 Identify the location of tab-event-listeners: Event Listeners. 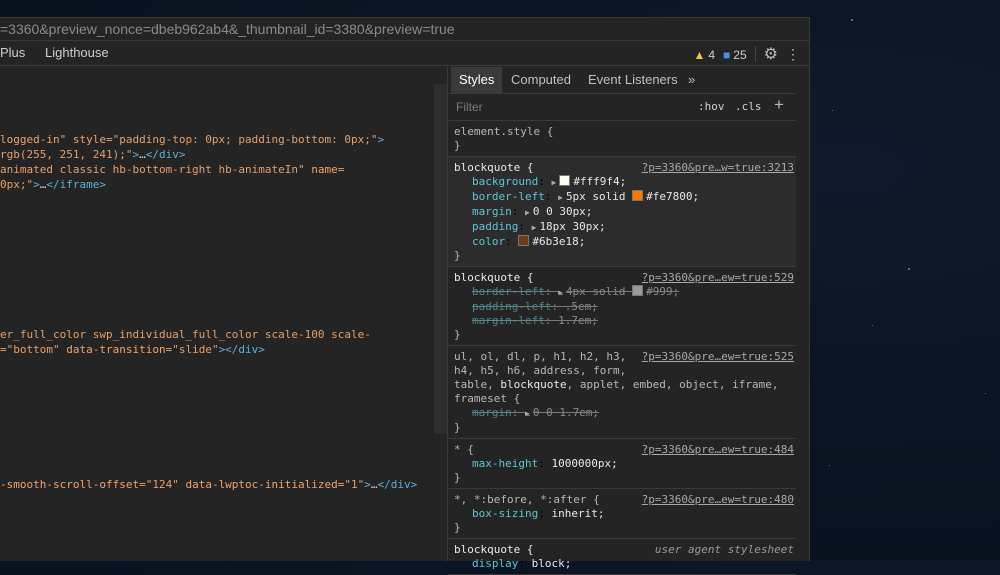
(633, 79).